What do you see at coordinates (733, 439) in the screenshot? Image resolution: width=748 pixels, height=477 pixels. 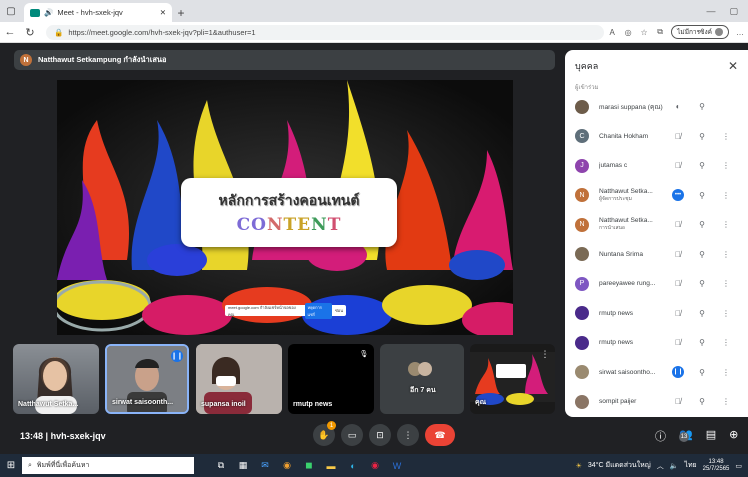 I see `activities-icon: ⊕` at bounding box center [733, 439].